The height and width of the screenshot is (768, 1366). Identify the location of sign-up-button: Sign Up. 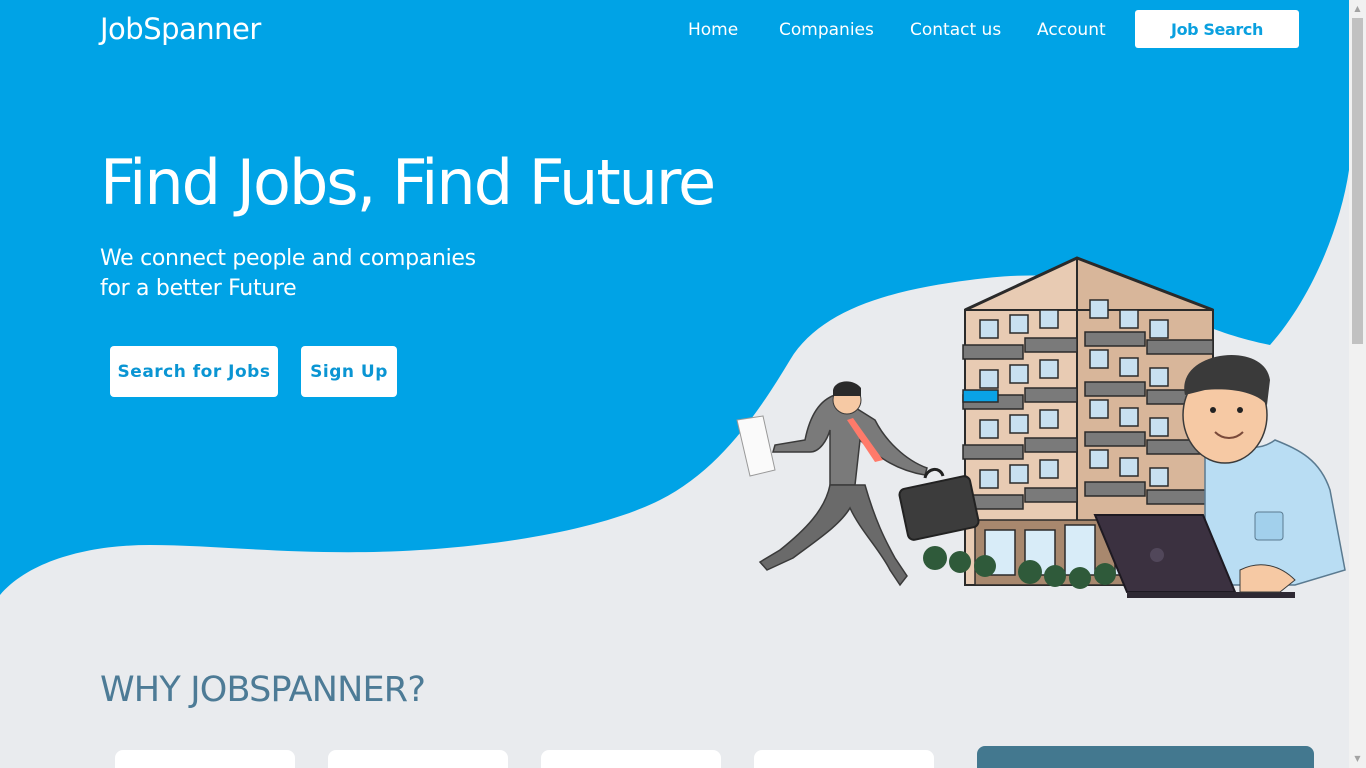
(349, 371).